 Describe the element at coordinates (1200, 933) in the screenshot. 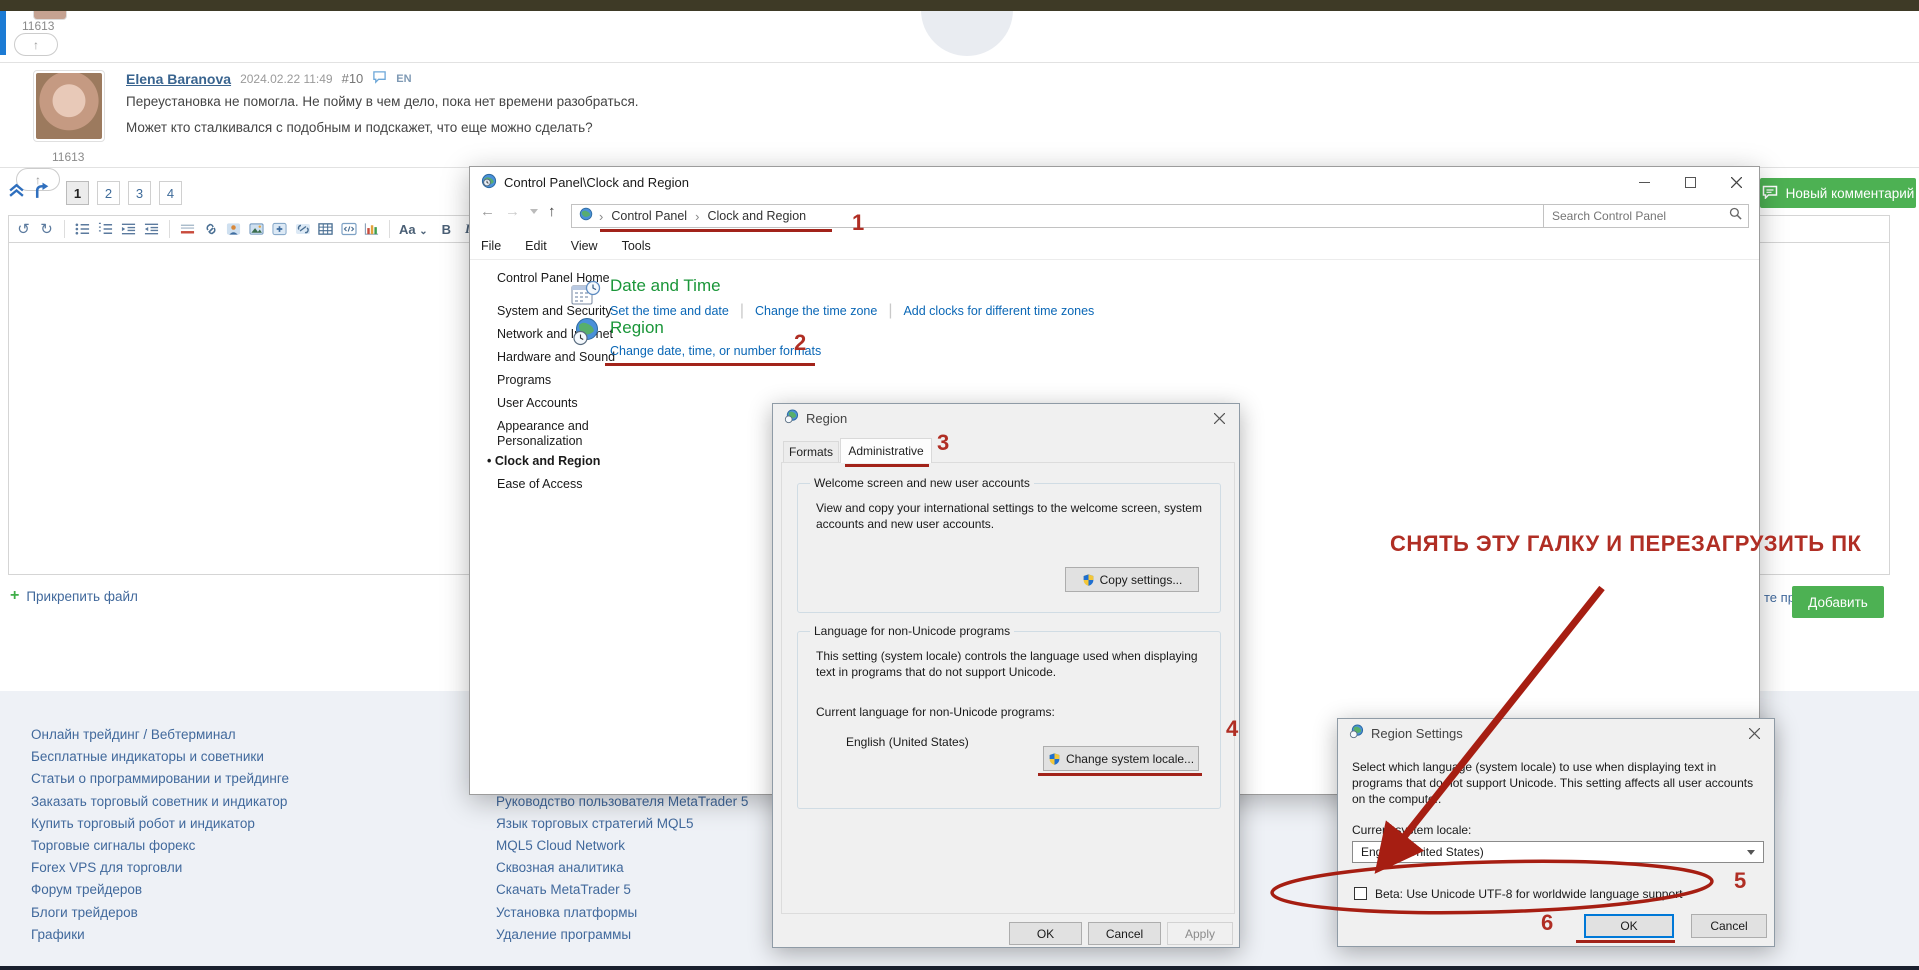

I see `apply-button: Apply` at that location.